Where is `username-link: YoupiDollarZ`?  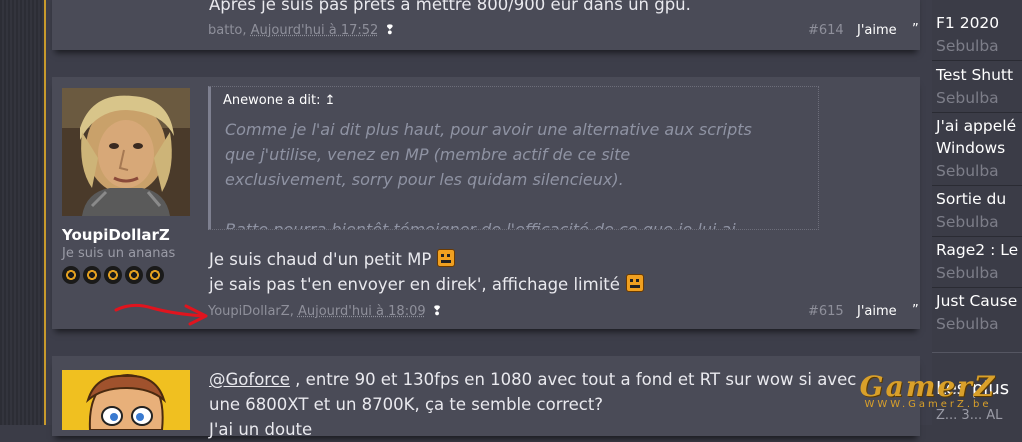 username-link: YoupiDollarZ is located at coordinates (116, 235).